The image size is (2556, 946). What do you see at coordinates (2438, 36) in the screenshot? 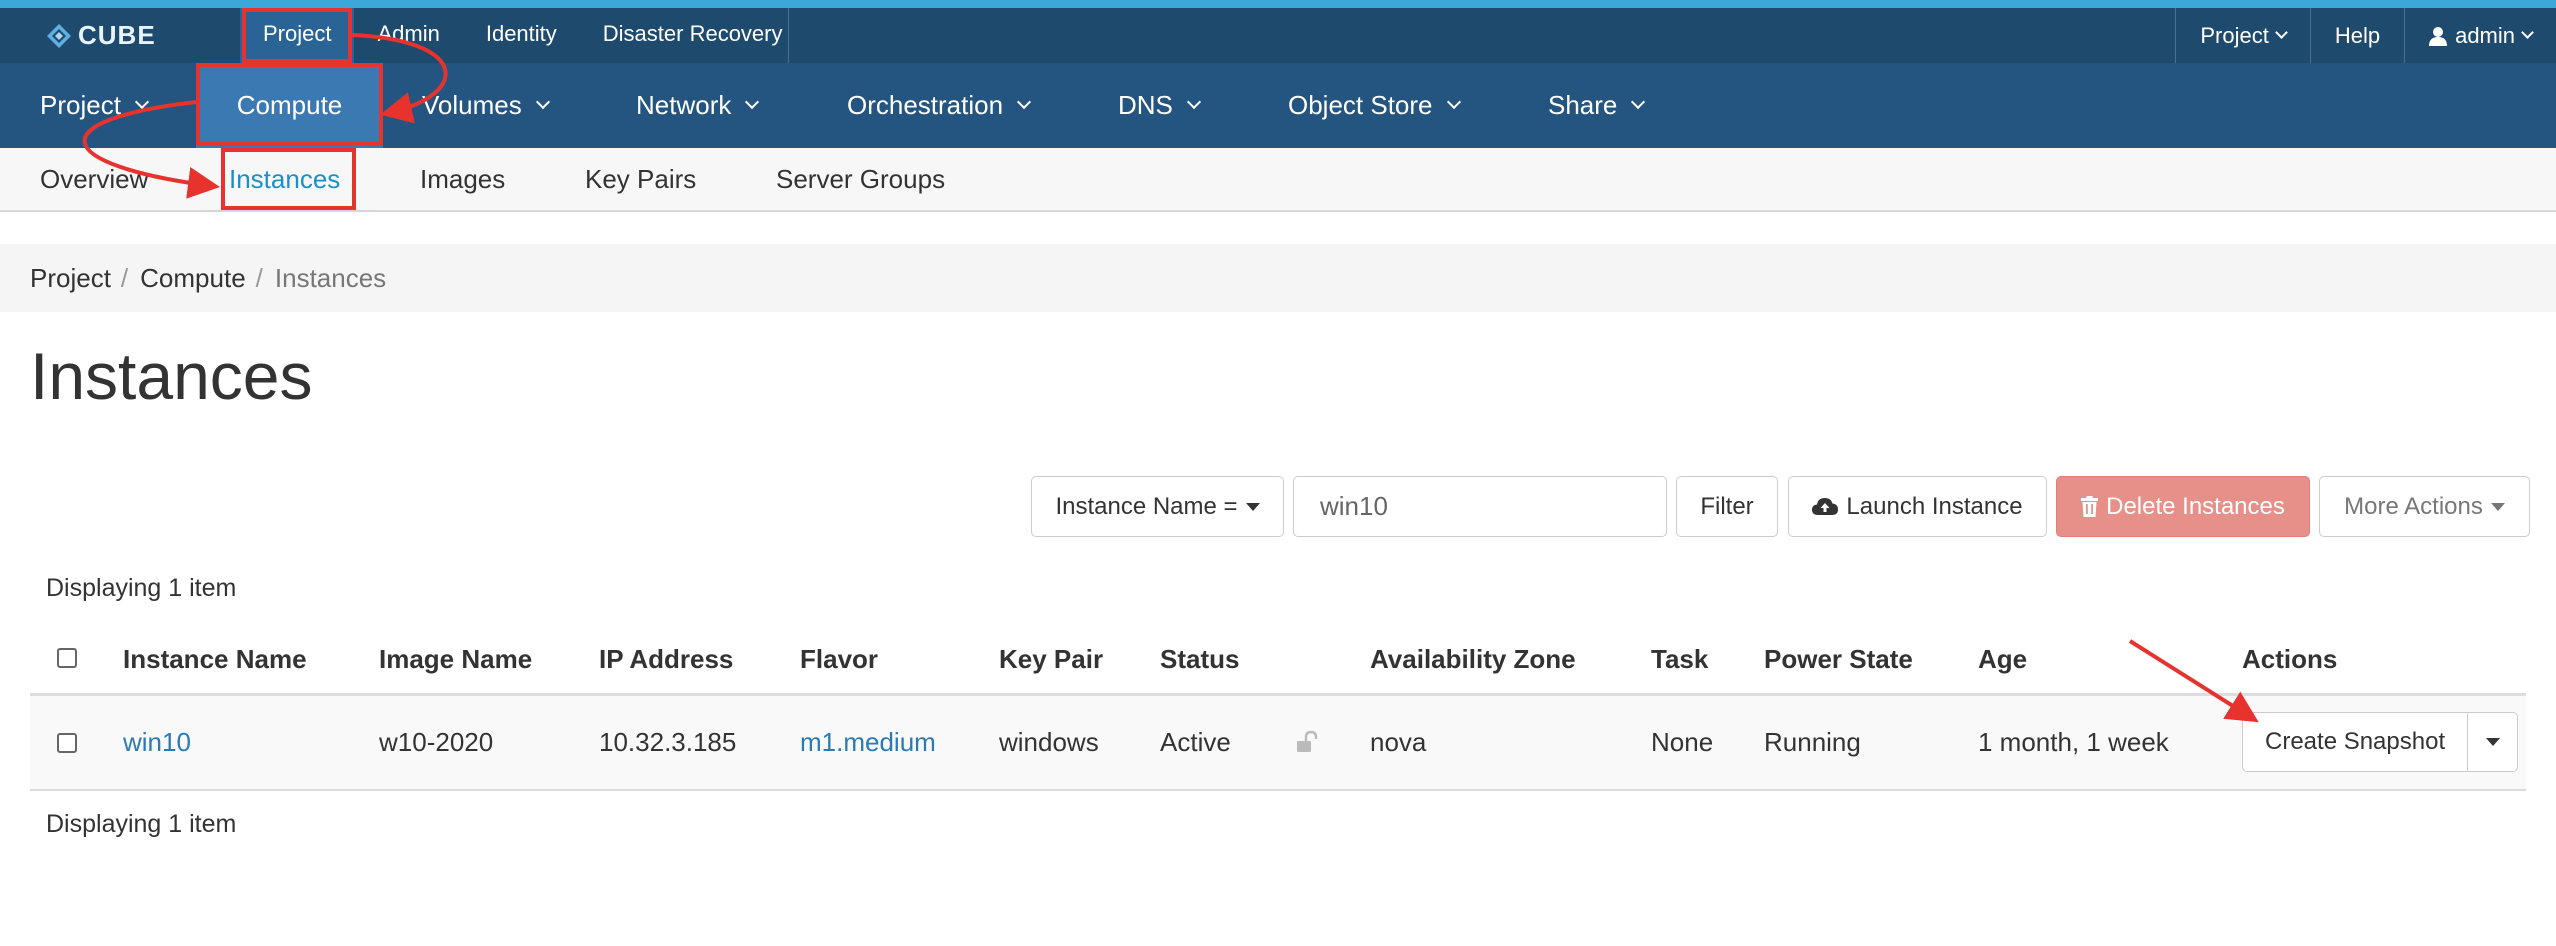
I see `user-icon` at bounding box center [2438, 36].